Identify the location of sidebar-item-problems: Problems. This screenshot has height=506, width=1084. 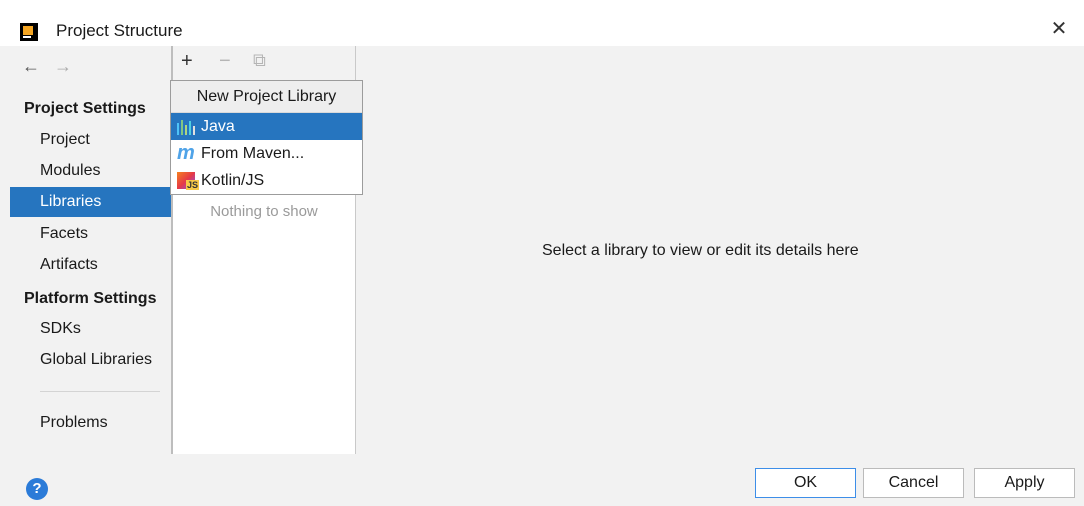
(90, 423).